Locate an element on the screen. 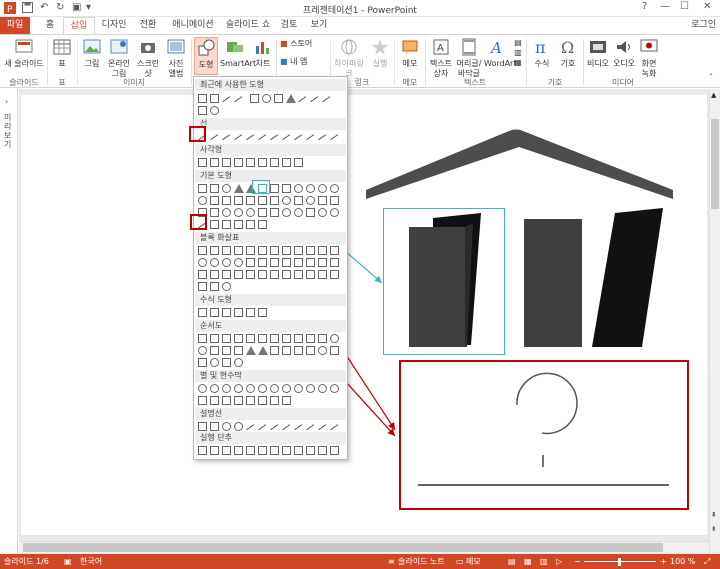  comments-button: 메모 is located at coordinates (473, 561).